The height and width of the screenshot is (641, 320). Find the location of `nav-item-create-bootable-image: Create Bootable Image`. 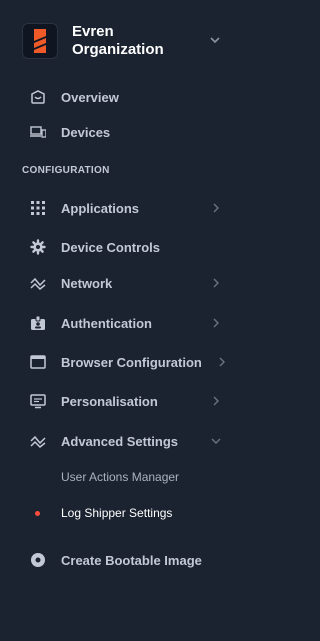

nav-item-create-bootable-image: Create Bootable Image is located at coordinates (130, 560).